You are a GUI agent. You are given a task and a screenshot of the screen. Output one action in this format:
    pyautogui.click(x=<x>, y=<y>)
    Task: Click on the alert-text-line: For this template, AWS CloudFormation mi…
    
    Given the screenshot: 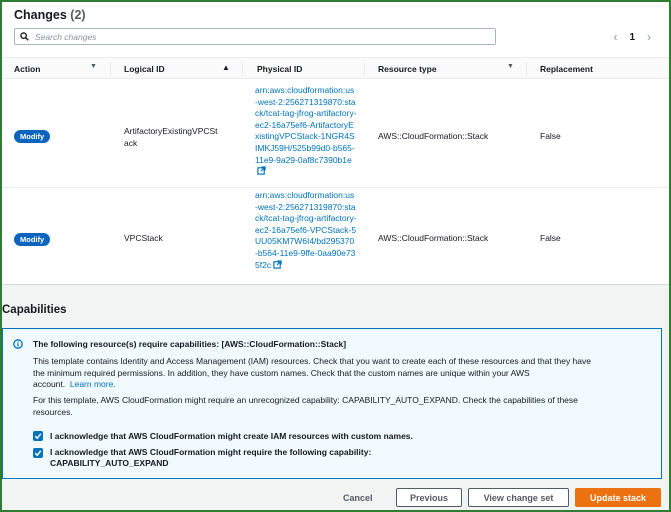 What is the action you would take?
    pyautogui.click(x=305, y=400)
    